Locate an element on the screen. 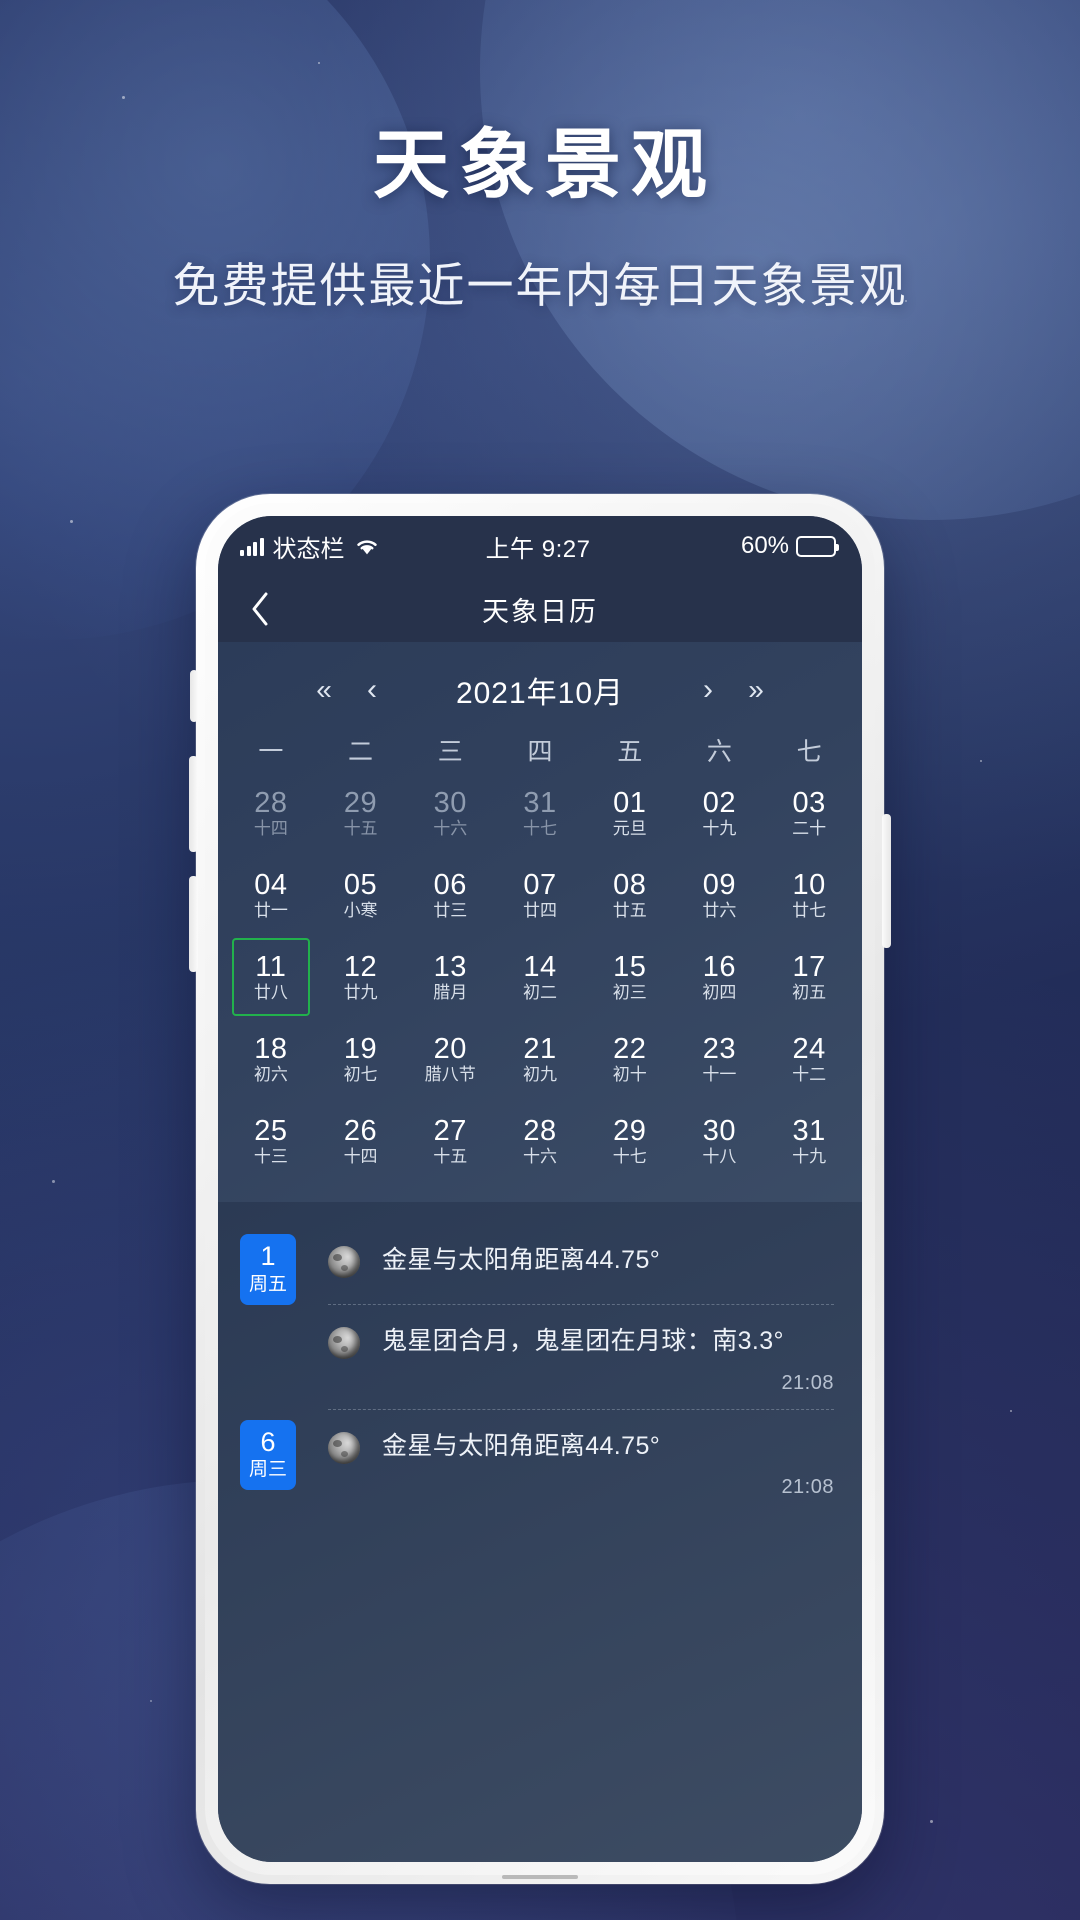 The image size is (1080, 1920). calendar-week-row: 11 廿八 12 廿九 13 腊月 14 初二 15 初三 16 初四 17 初五 is located at coordinates (540, 977).